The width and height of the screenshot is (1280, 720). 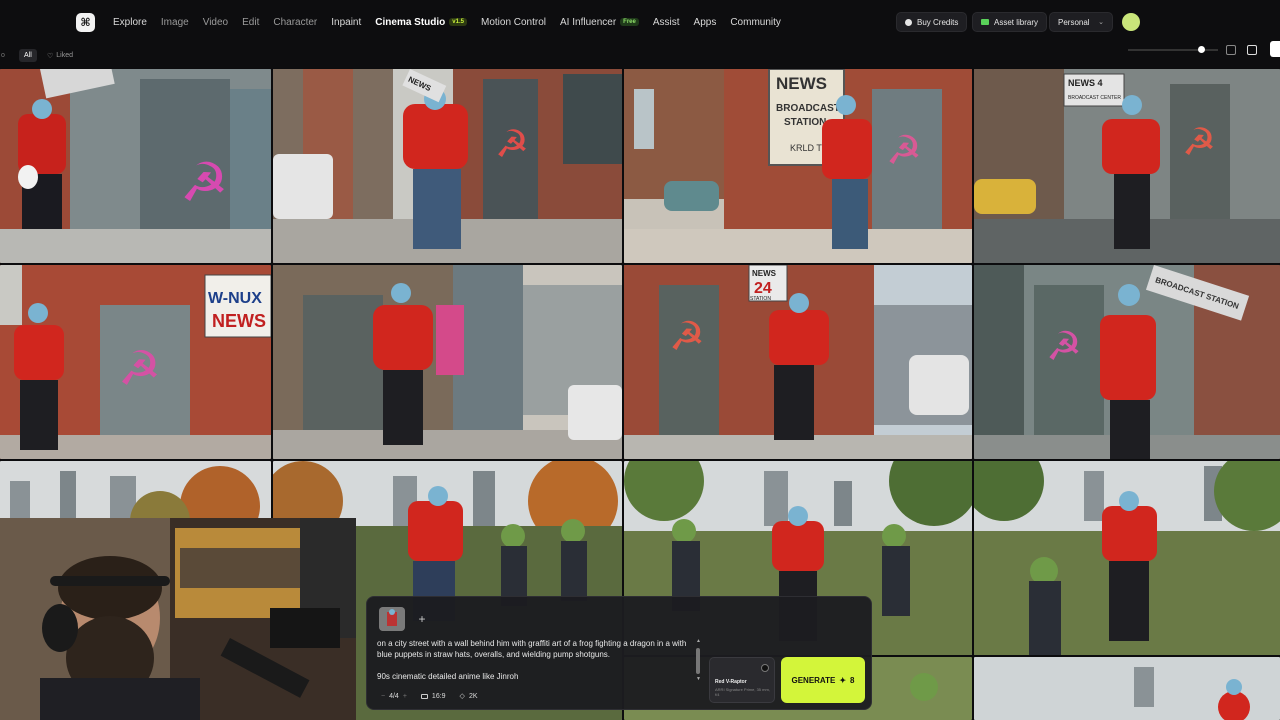 What do you see at coordinates (346, 22) in the screenshot?
I see `nav-inpaint: Inpaint` at bounding box center [346, 22].